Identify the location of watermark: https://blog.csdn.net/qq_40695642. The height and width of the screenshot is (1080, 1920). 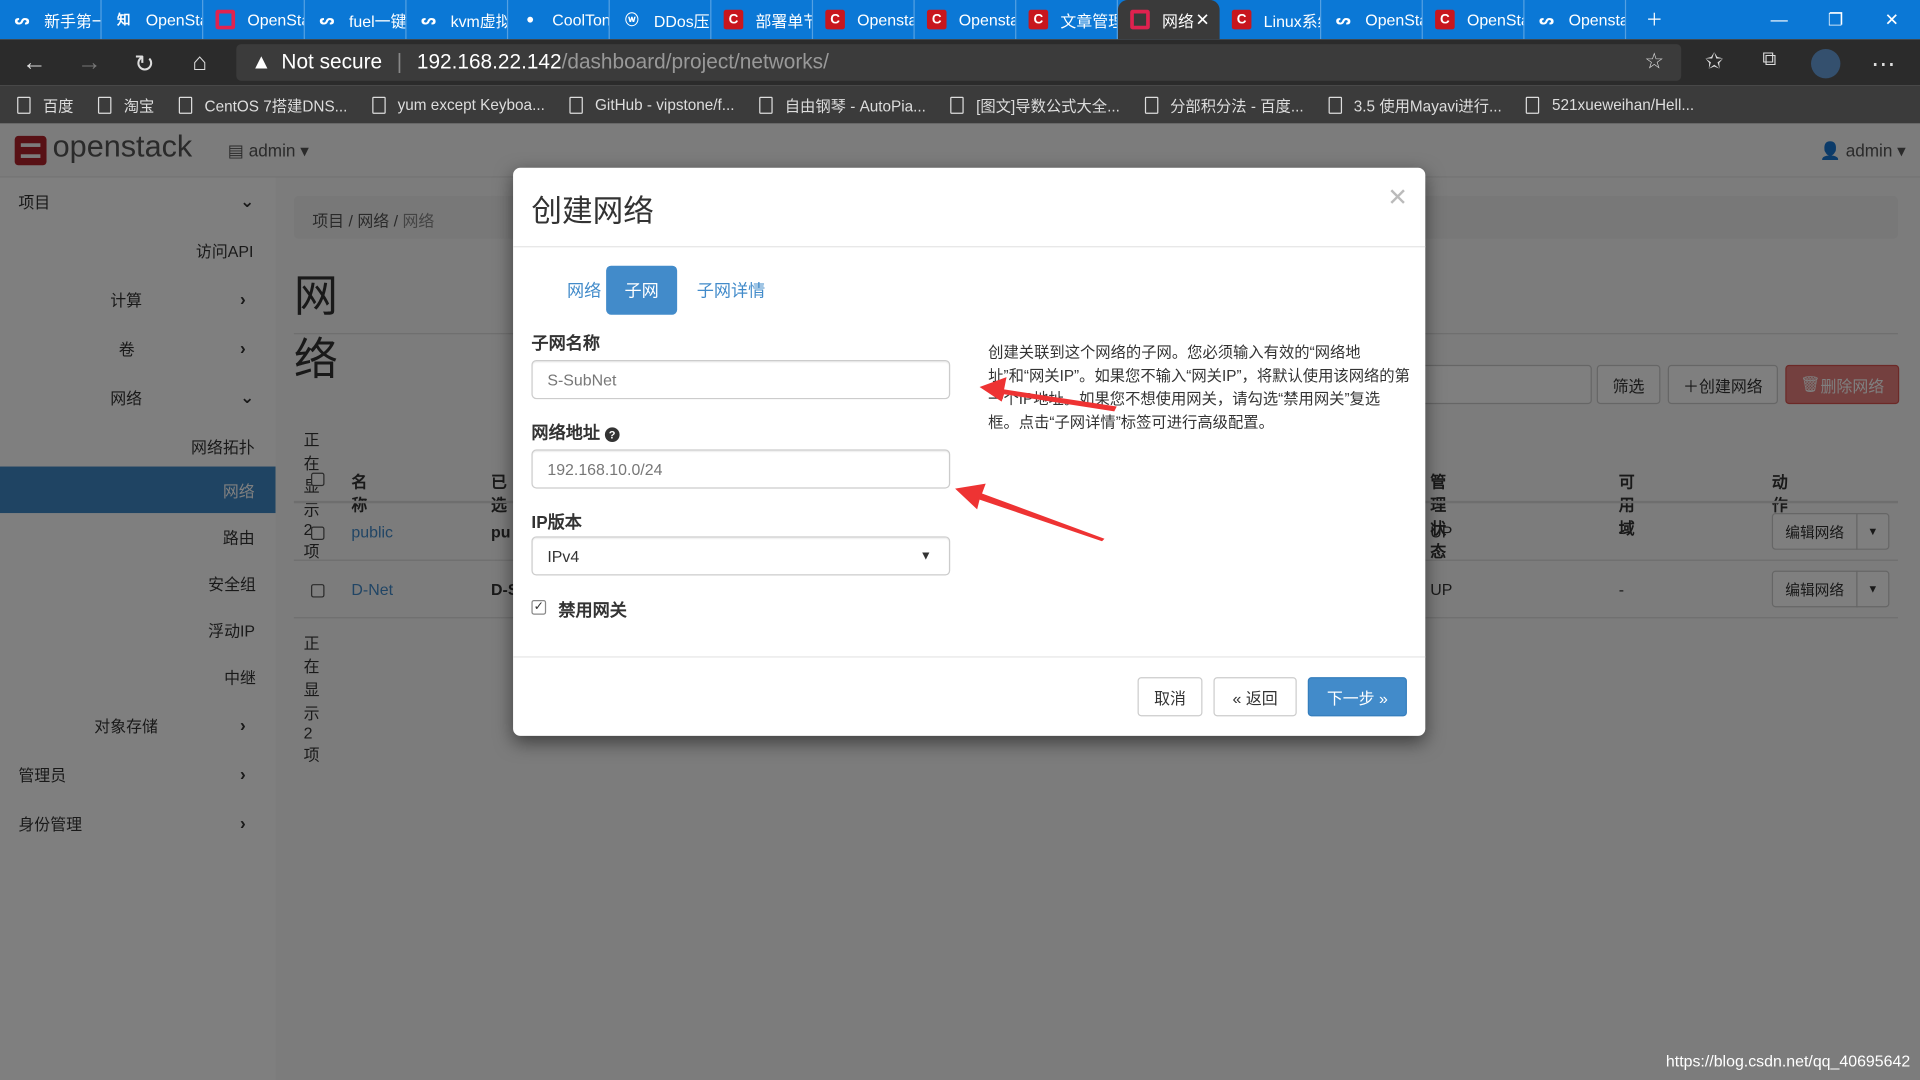
(1788, 1061).